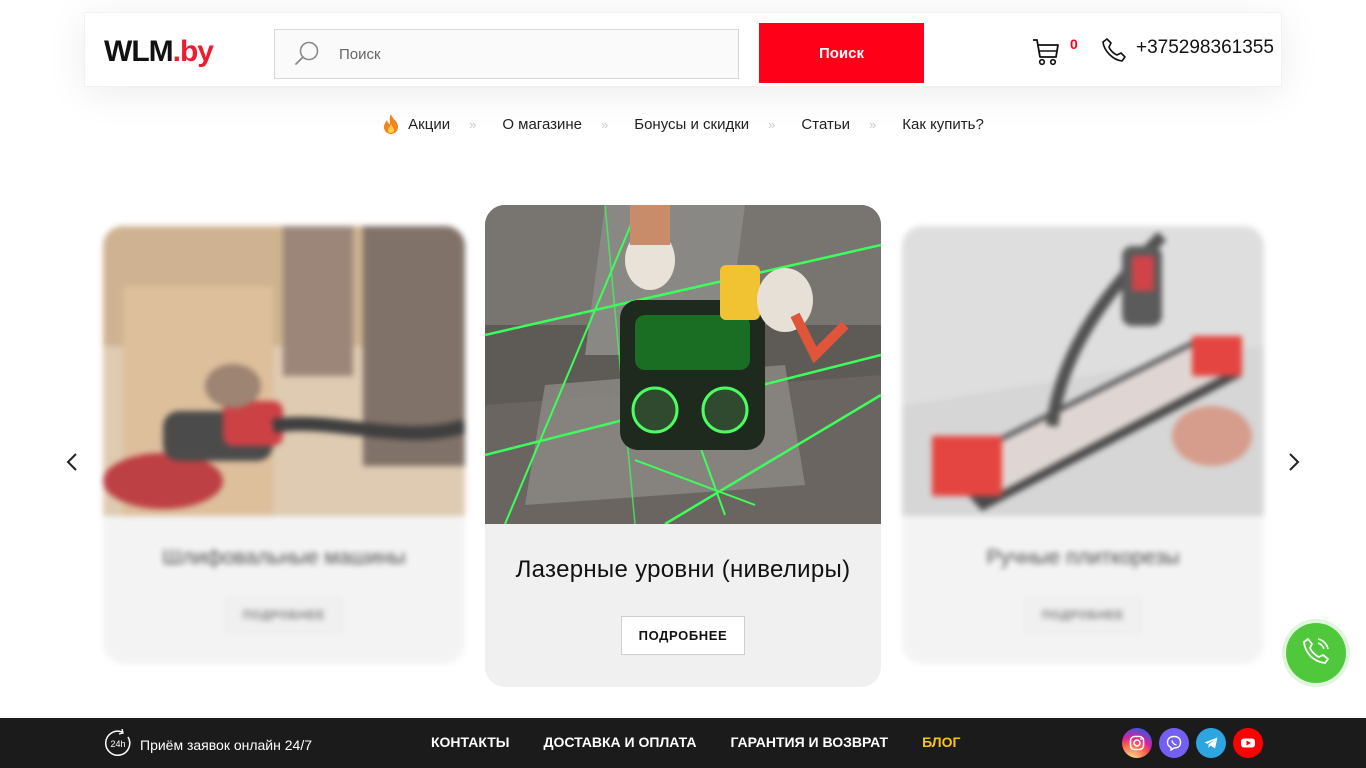  Describe the element at coordinates (941, 742) in the screenshot. I see `footer-link-blog: БЛОГ` at that location.